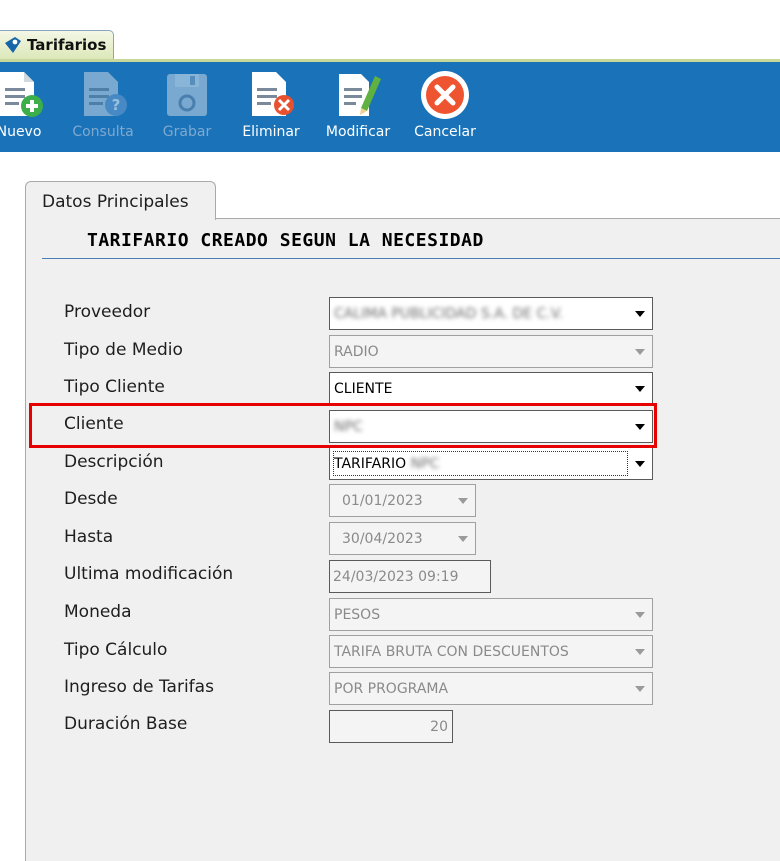 The width and height of the screenshot is (780, 861). What do you see at coordinates (126, 724) in the screenshot?
I see `duracion-base-label: Duración Base` at bounding box center [126, 724].